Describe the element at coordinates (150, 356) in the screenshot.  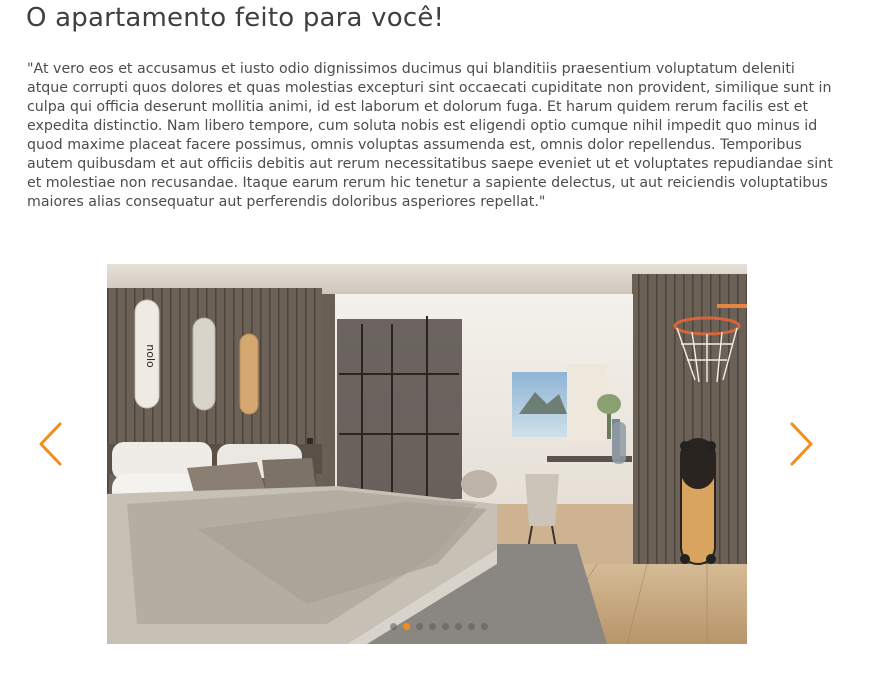
I see `svg-text: nolo` at that location.